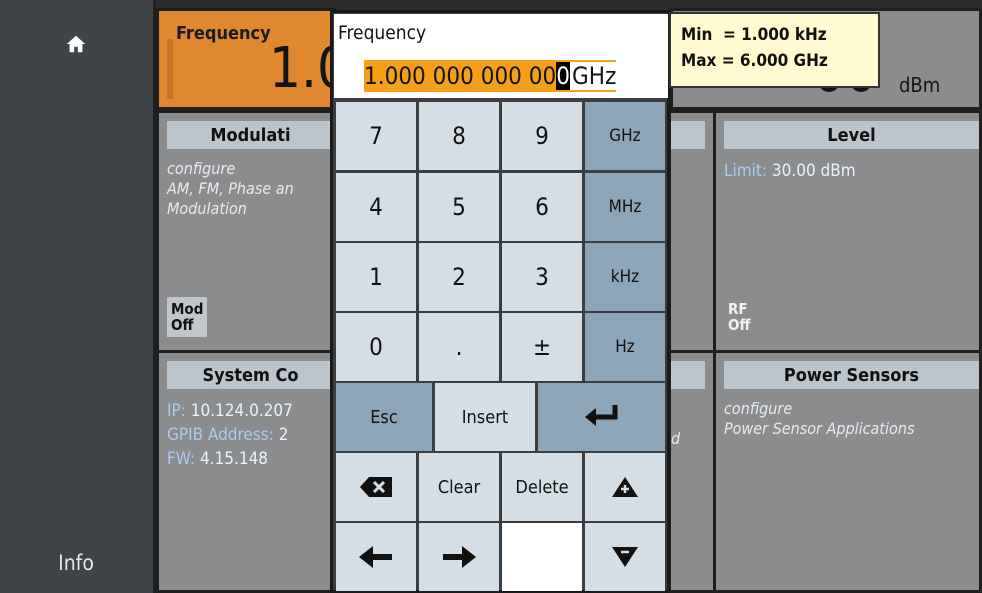  Describe the element at coordinates (738, 309) in the screenshot. I see `rf-state-line1: RF` at that location.